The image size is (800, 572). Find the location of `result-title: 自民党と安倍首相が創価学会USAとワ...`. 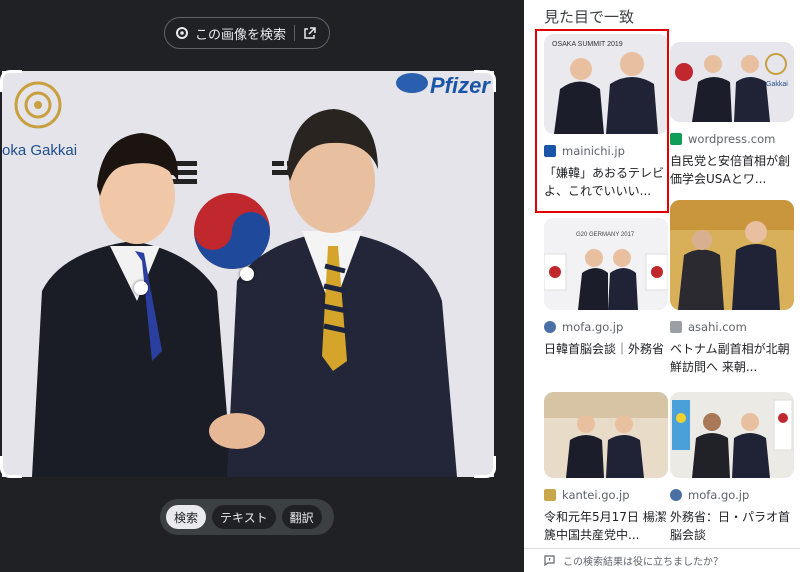

result-title: 自民党と安倍首相が創価学会USAとワ... is located at coordinates (732, 170).